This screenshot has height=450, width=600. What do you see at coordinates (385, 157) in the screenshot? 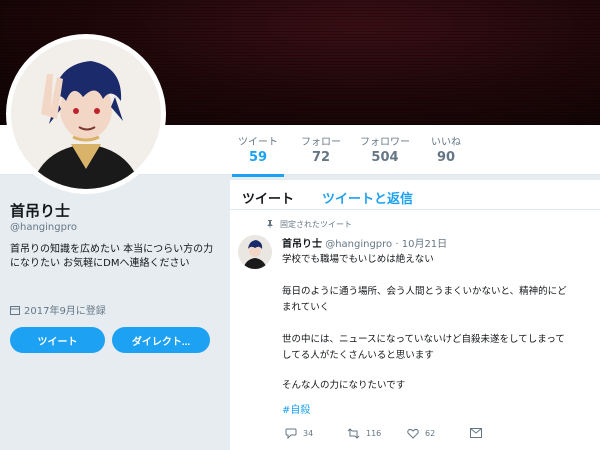
I see `stat-followers-value: 504` at bounding box center [385, 157].